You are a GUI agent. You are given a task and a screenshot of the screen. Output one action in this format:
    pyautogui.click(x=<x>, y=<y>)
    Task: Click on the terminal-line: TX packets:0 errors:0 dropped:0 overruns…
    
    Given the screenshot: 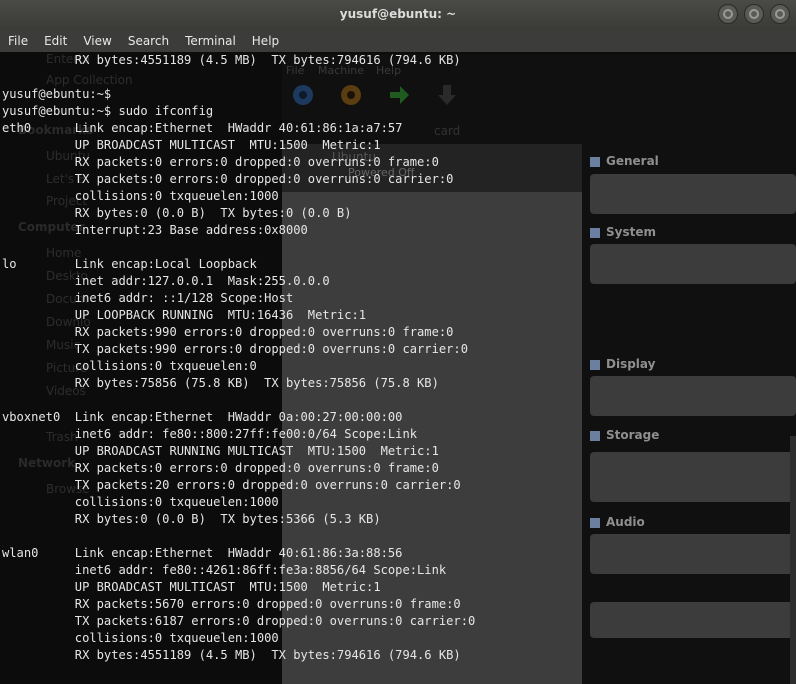 What is the action you would take?
    pyautogui.click(x=228, y=179)
    